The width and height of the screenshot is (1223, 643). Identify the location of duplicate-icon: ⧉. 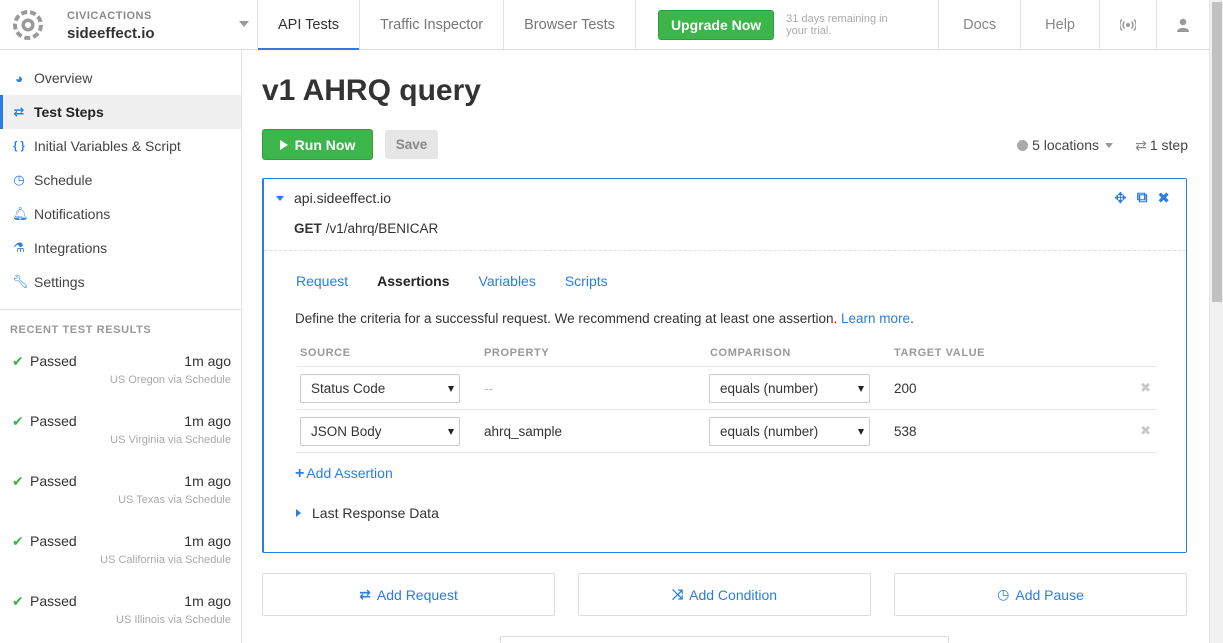
(1142, 198).